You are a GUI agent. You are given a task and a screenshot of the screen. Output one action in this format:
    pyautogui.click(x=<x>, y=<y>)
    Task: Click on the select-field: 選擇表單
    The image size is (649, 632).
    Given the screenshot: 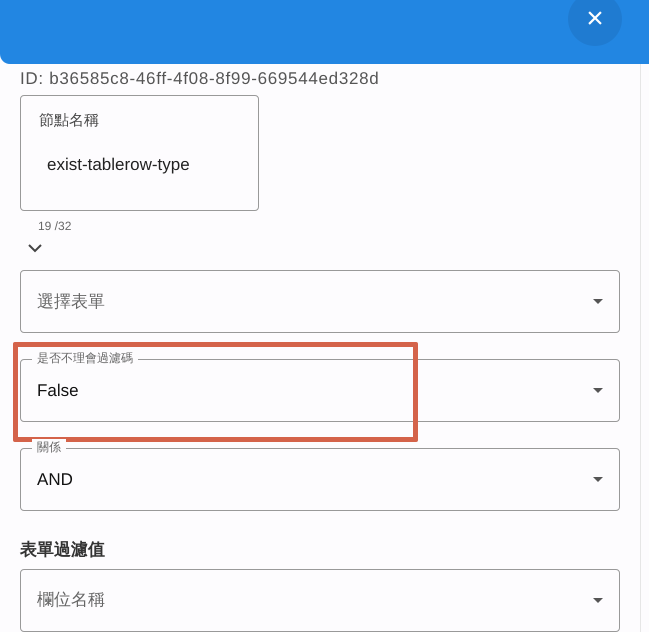 What is the action you would take?
    pyautogui.click(x=320, y=297)
    